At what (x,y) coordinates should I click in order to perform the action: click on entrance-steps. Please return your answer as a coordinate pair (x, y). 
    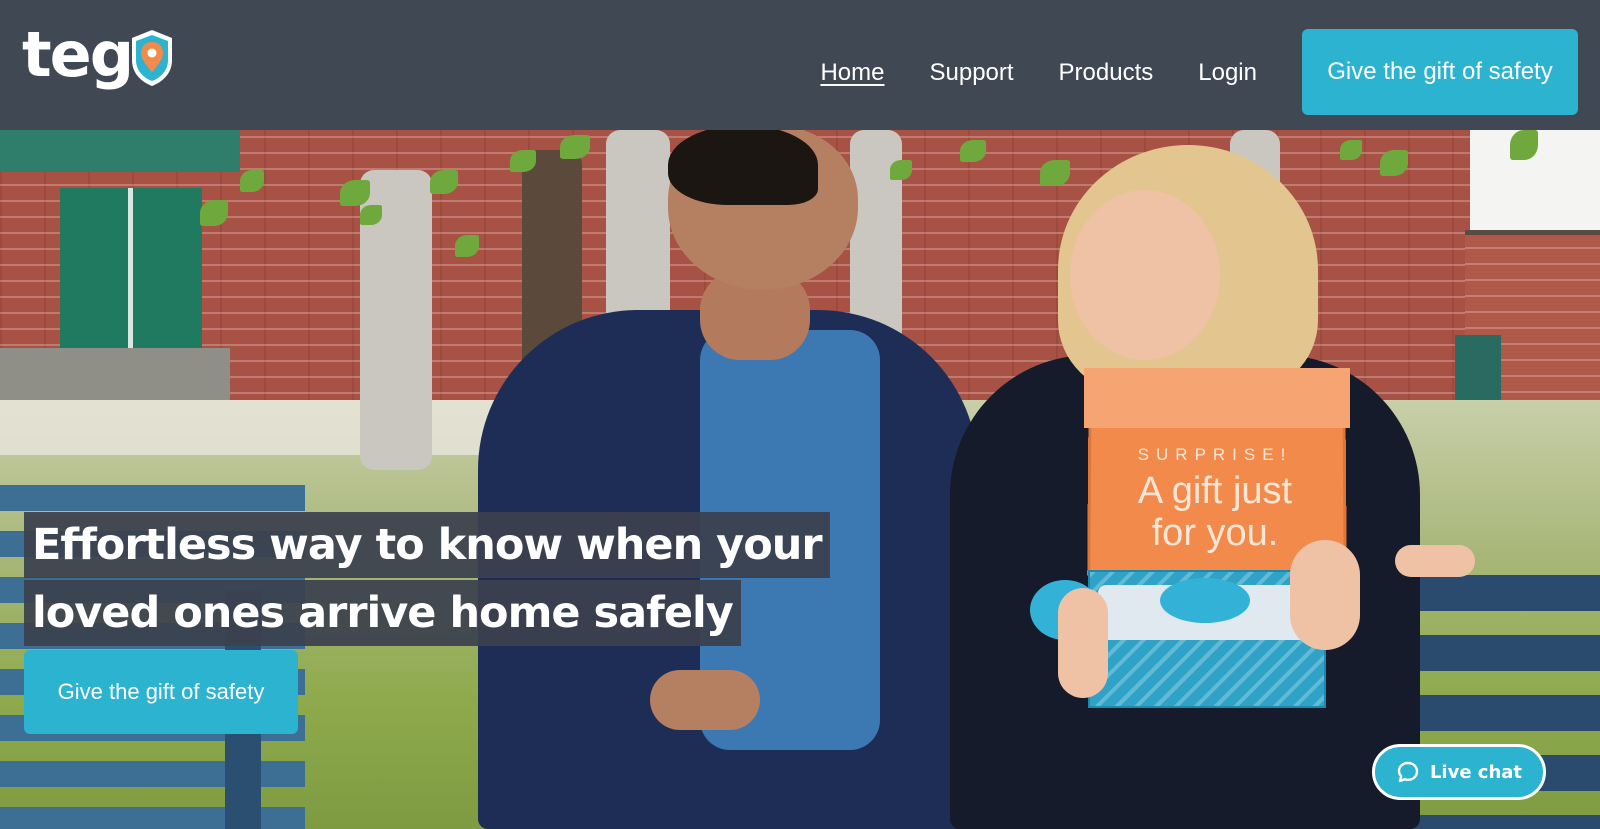
    Looking at the image, I should click on (115, 375).